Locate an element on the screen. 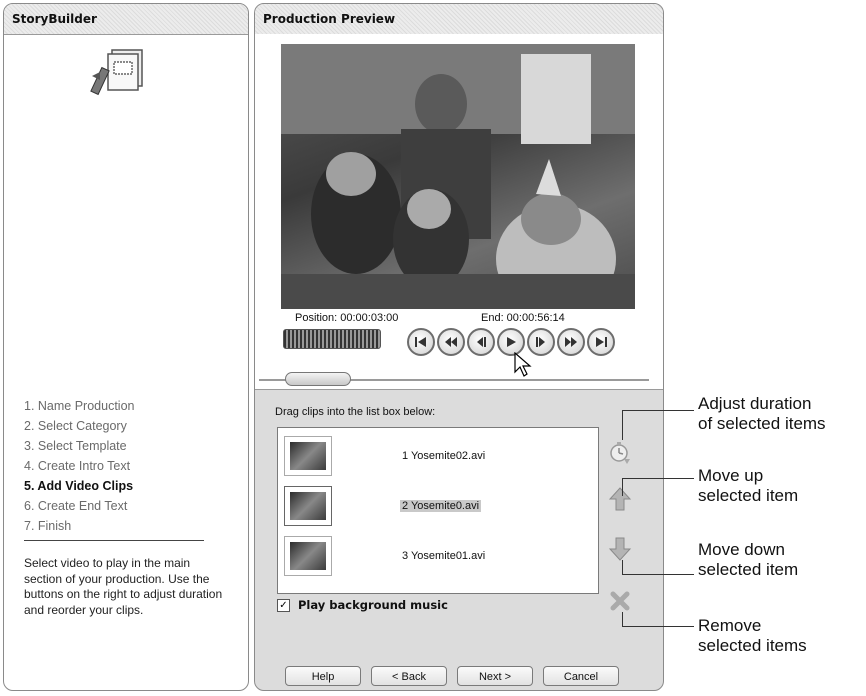 The image size is (866, 696). leader-adjust-h is located at coordinates (658, 410).